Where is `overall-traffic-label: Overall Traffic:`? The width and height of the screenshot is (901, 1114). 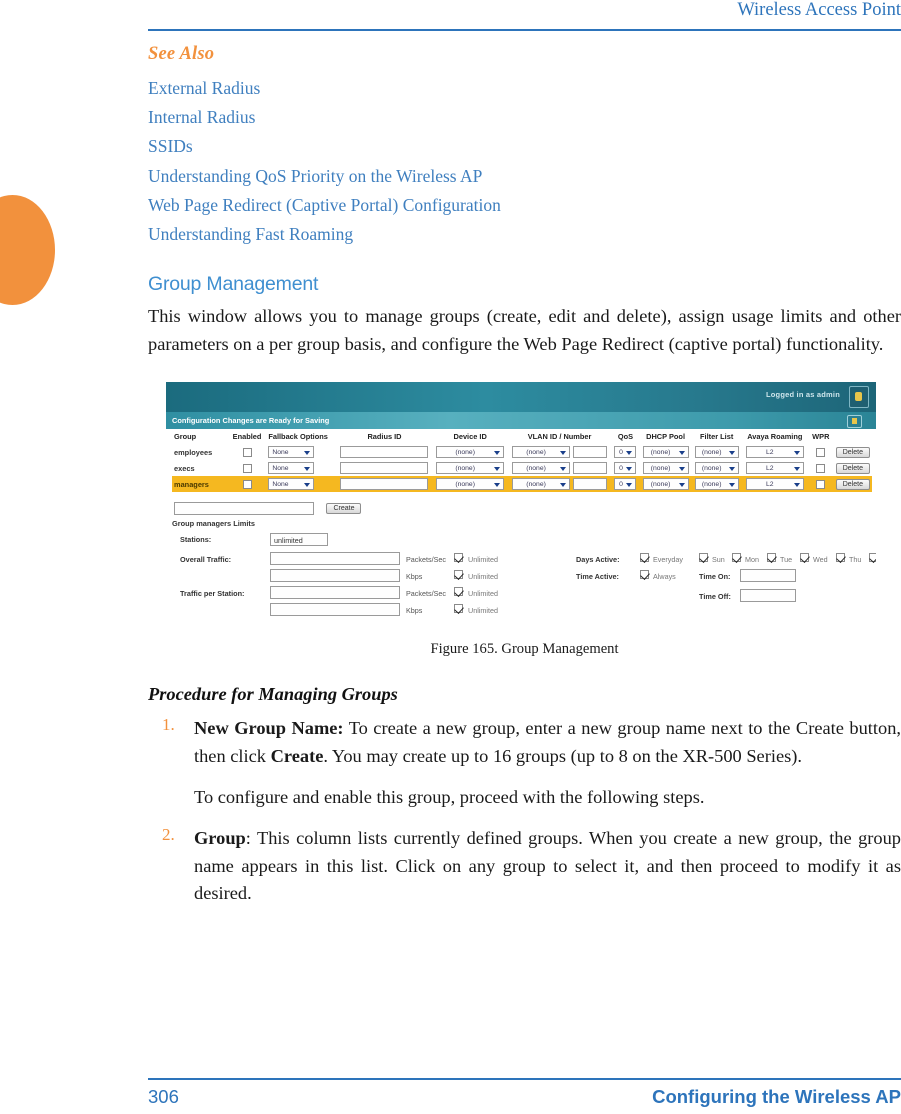 overall-traffic-label: Overall Traffic: is located at coordinates (206, 560).